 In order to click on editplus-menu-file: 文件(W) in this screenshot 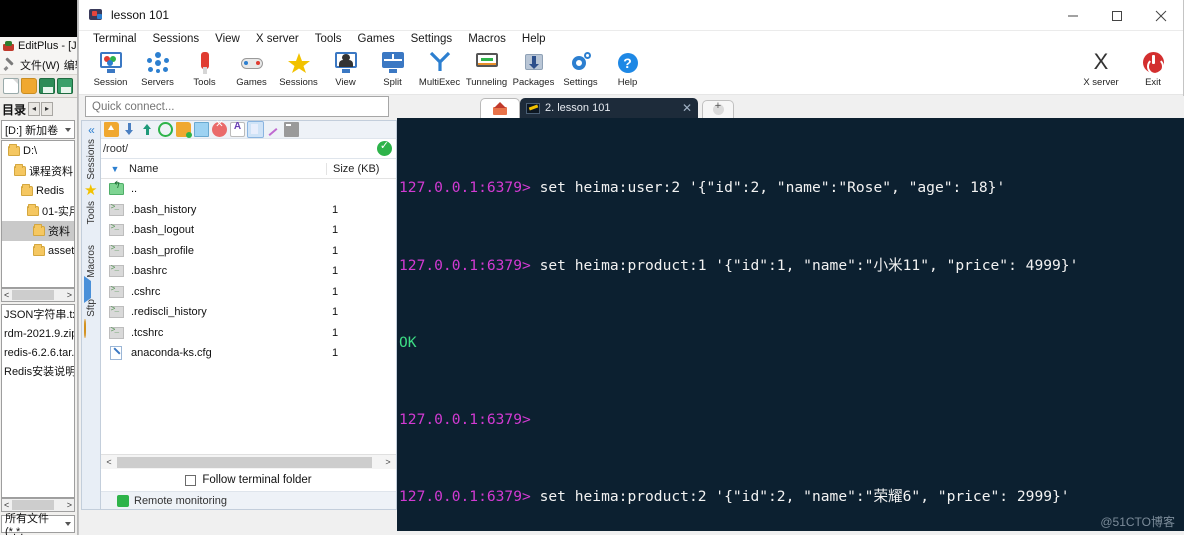, I will do `click(40, 65)`.